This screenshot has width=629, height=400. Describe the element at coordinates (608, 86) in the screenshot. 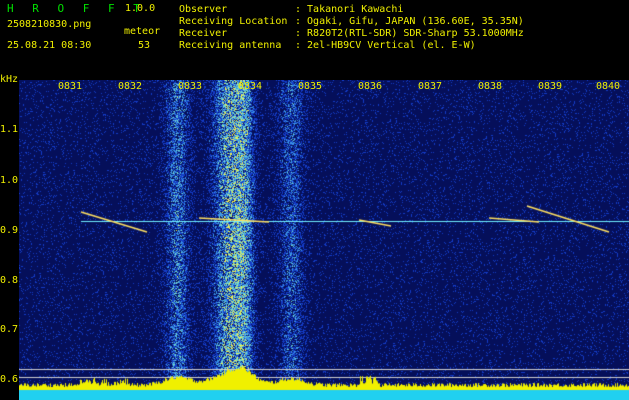

I see `time-tick: 0840` at that location.